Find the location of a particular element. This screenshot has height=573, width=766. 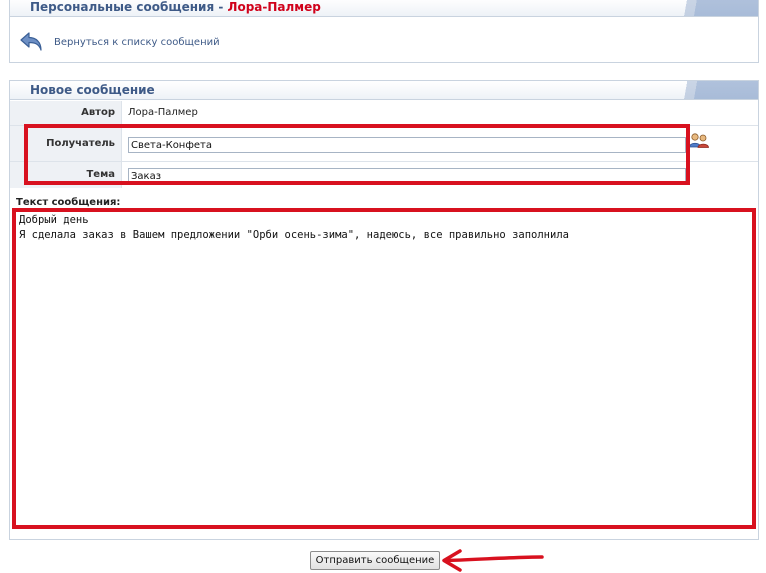

page-title-prefix: Персональные сообщения - is located at coordinates (129, 7).